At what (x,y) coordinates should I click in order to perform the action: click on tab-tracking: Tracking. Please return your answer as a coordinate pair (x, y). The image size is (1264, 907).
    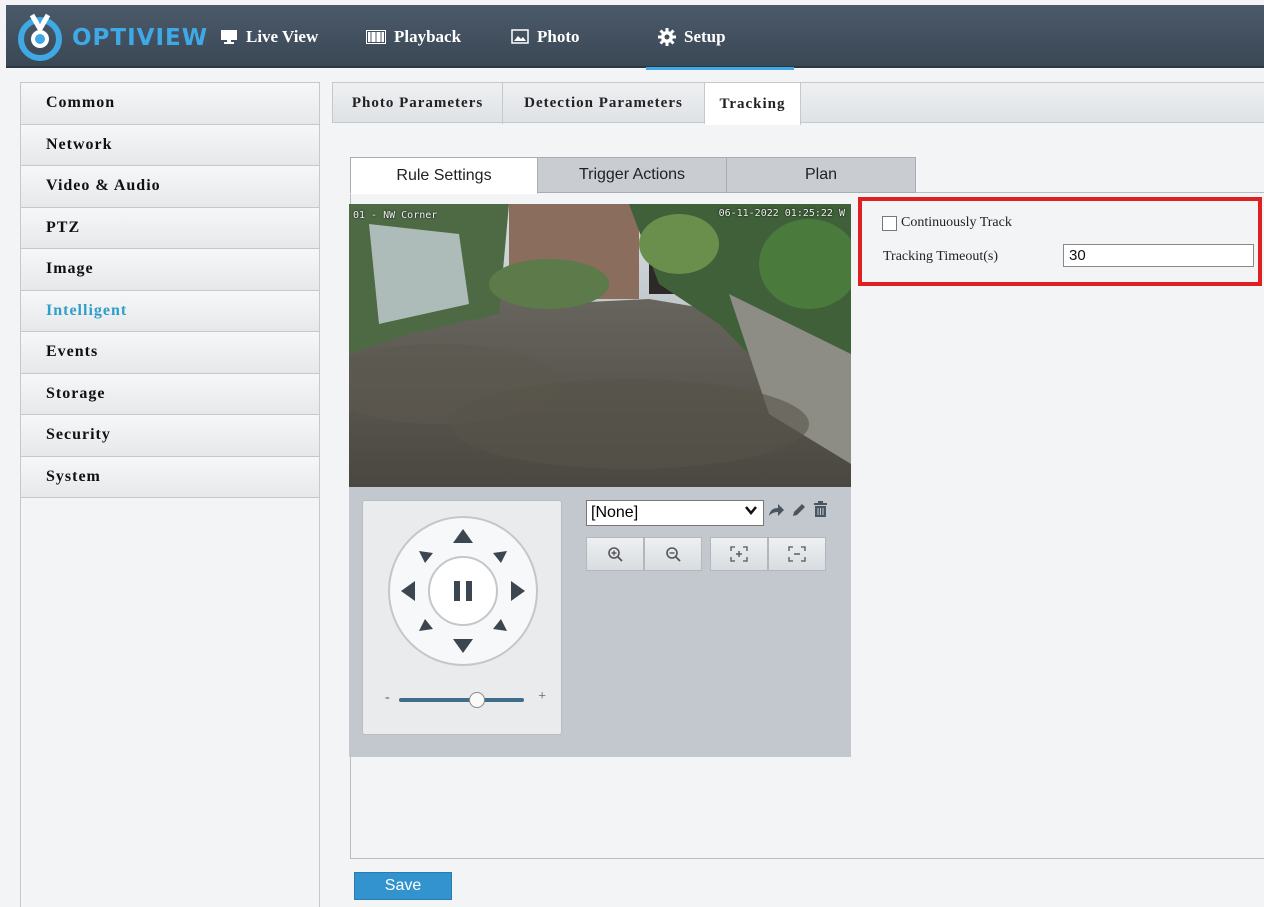
    Looking at the image, I should click on (753, 104).